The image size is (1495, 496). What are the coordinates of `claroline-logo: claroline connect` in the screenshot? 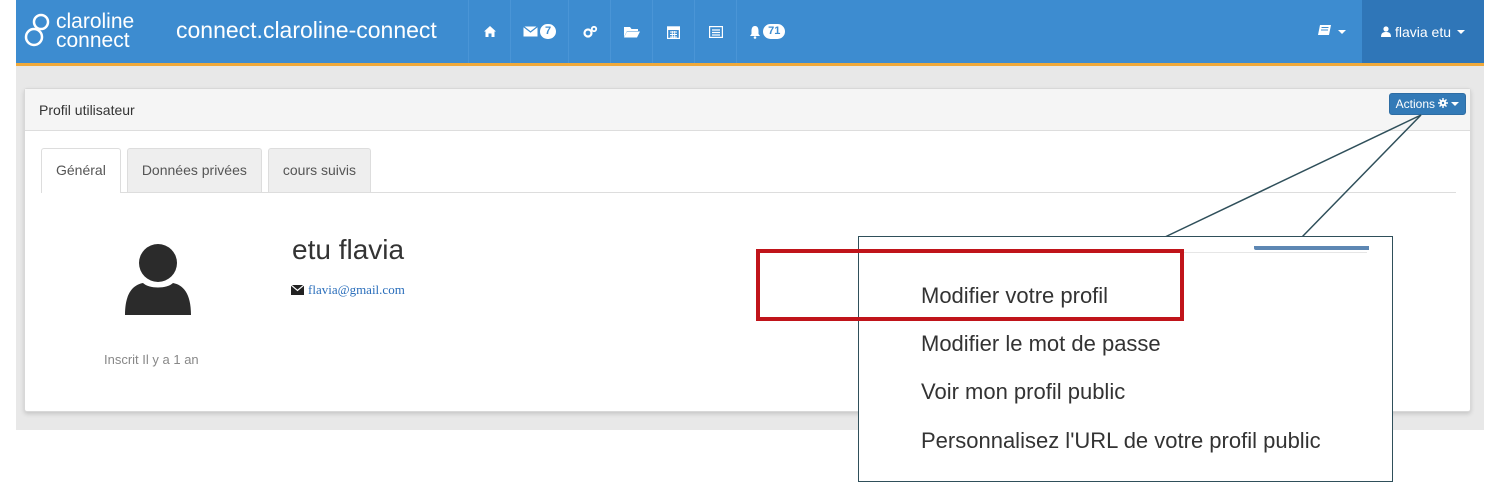 It's located at (94, 31).